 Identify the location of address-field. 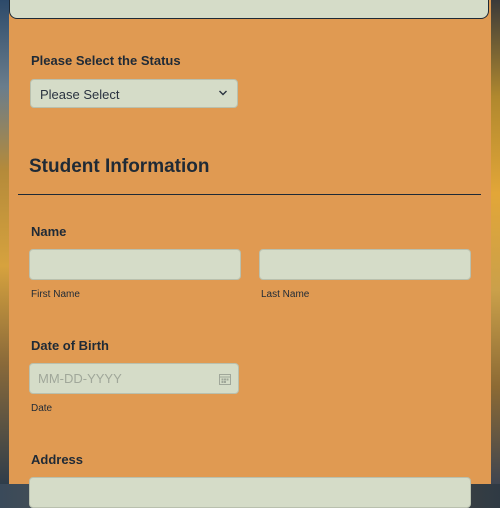
(250, 492).